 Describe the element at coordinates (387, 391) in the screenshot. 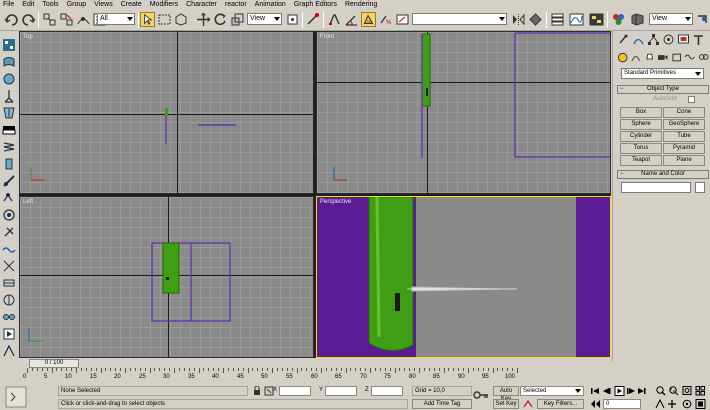

I see `z-coordinate-field` at that location.